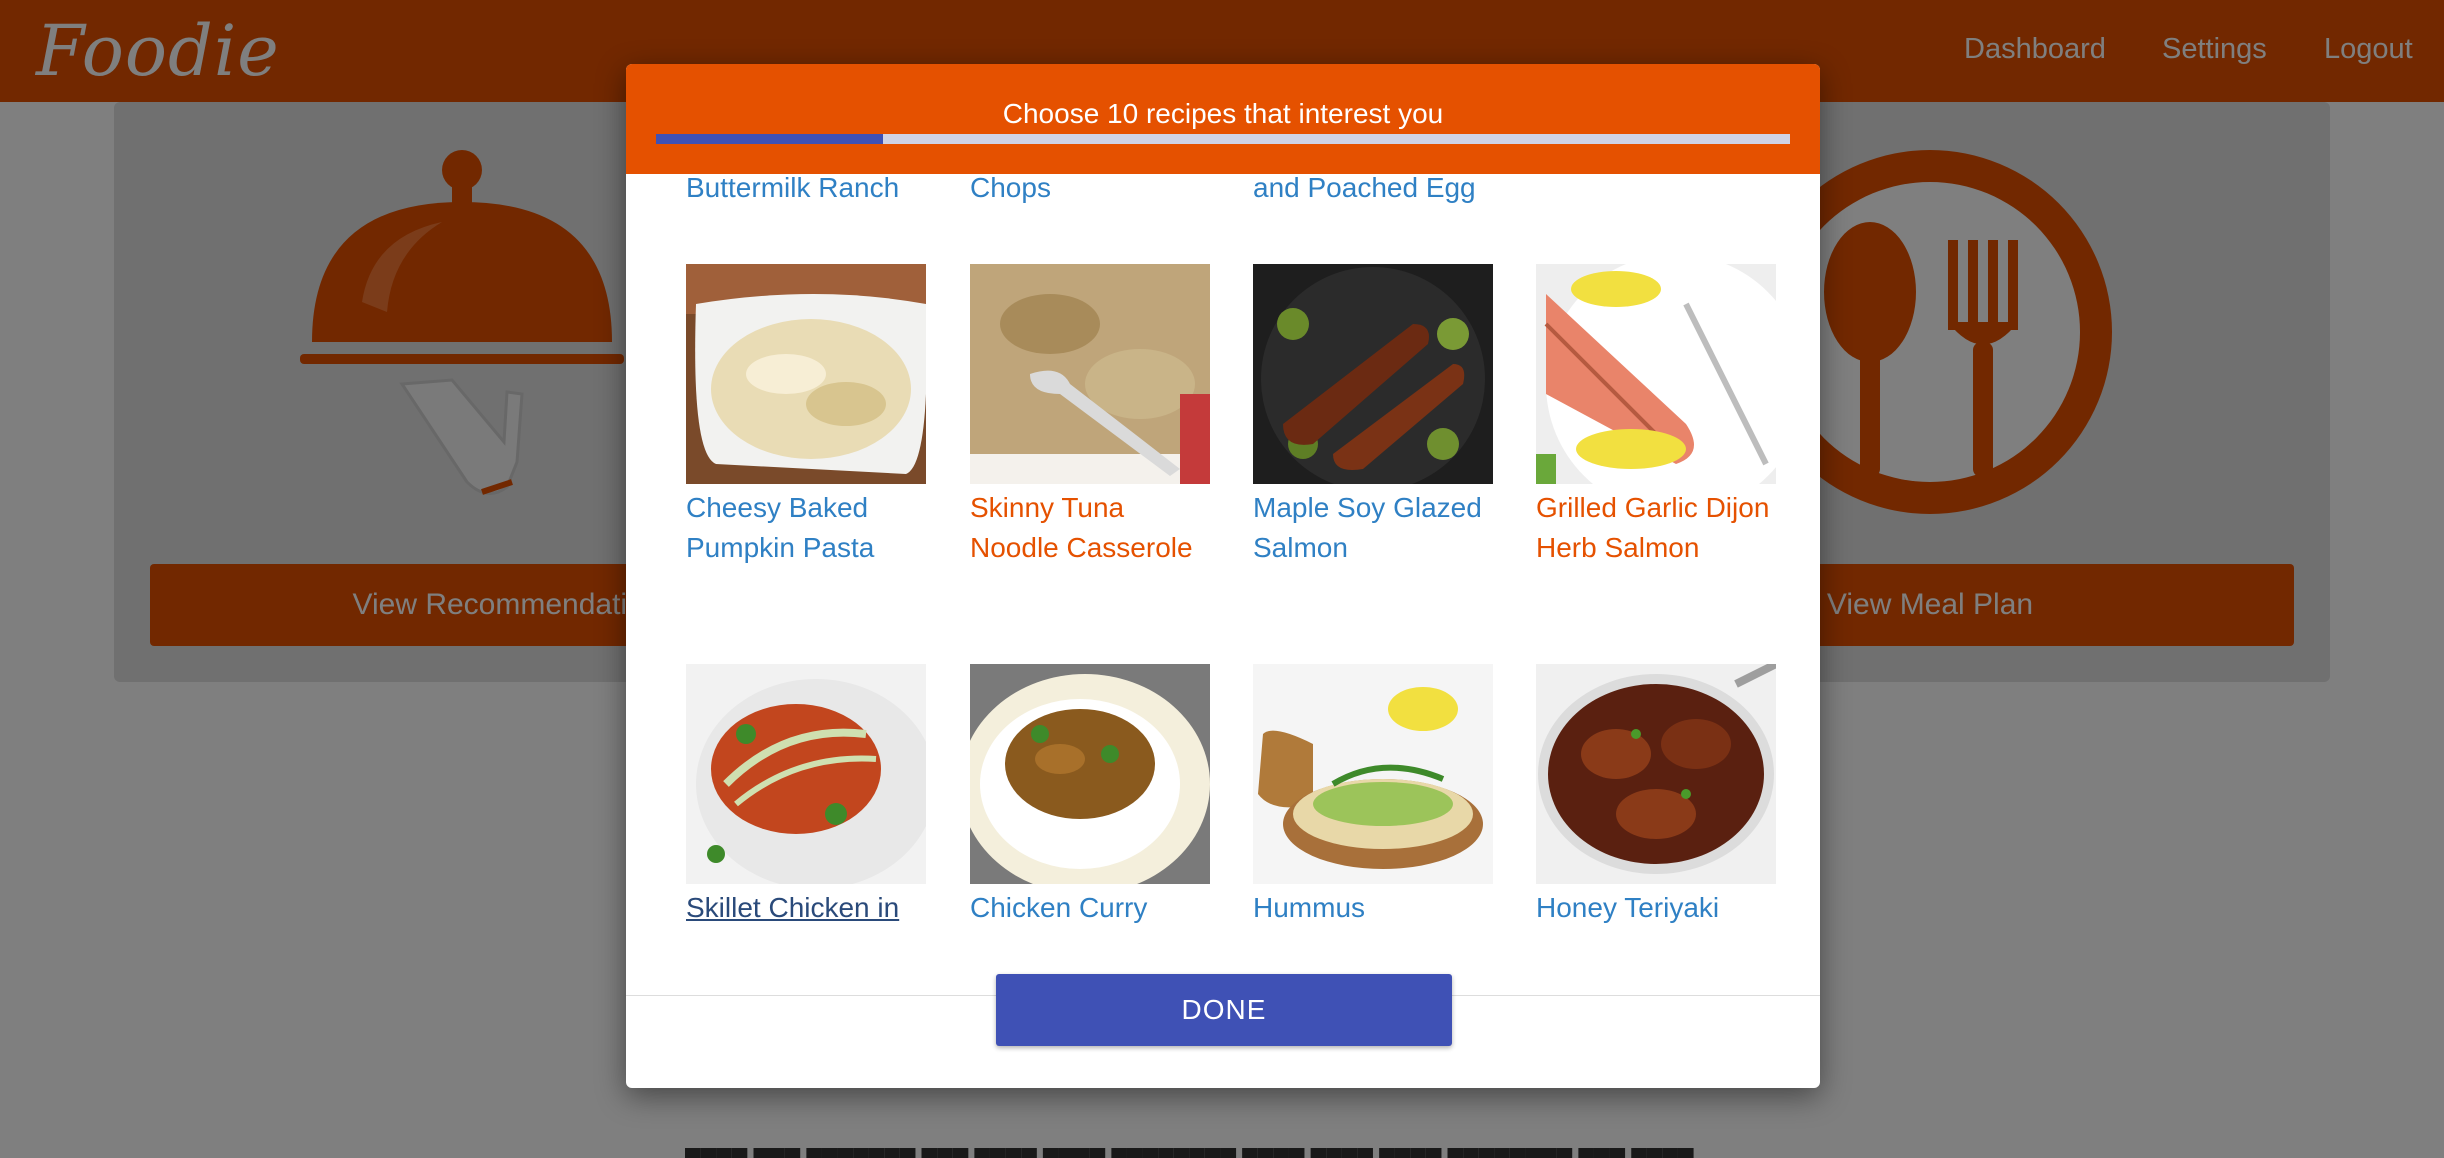 The height and width of the screenshot is (1158, 2444). I want to click on recipe-image-skillet-chicken, so click(806, 774).